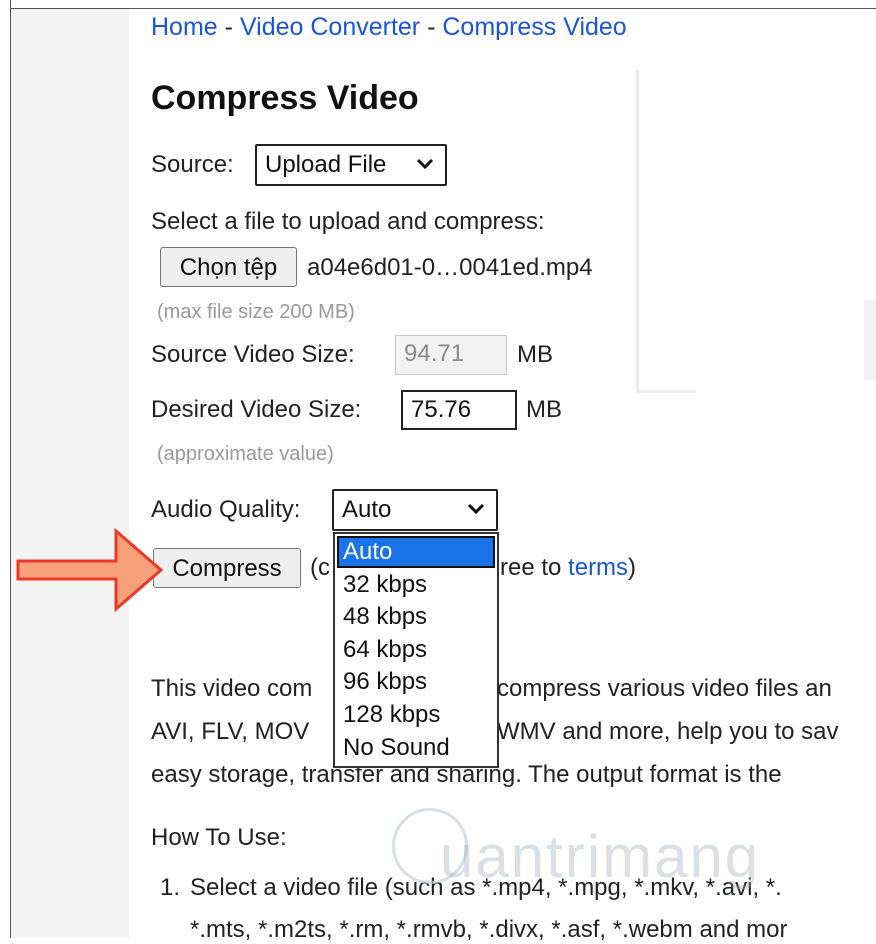 This screenshot has width=876, height=944. Describe the element at coordinates (666, 391) in the screenshot. I see `sidebar-divider-bottom` at that location.